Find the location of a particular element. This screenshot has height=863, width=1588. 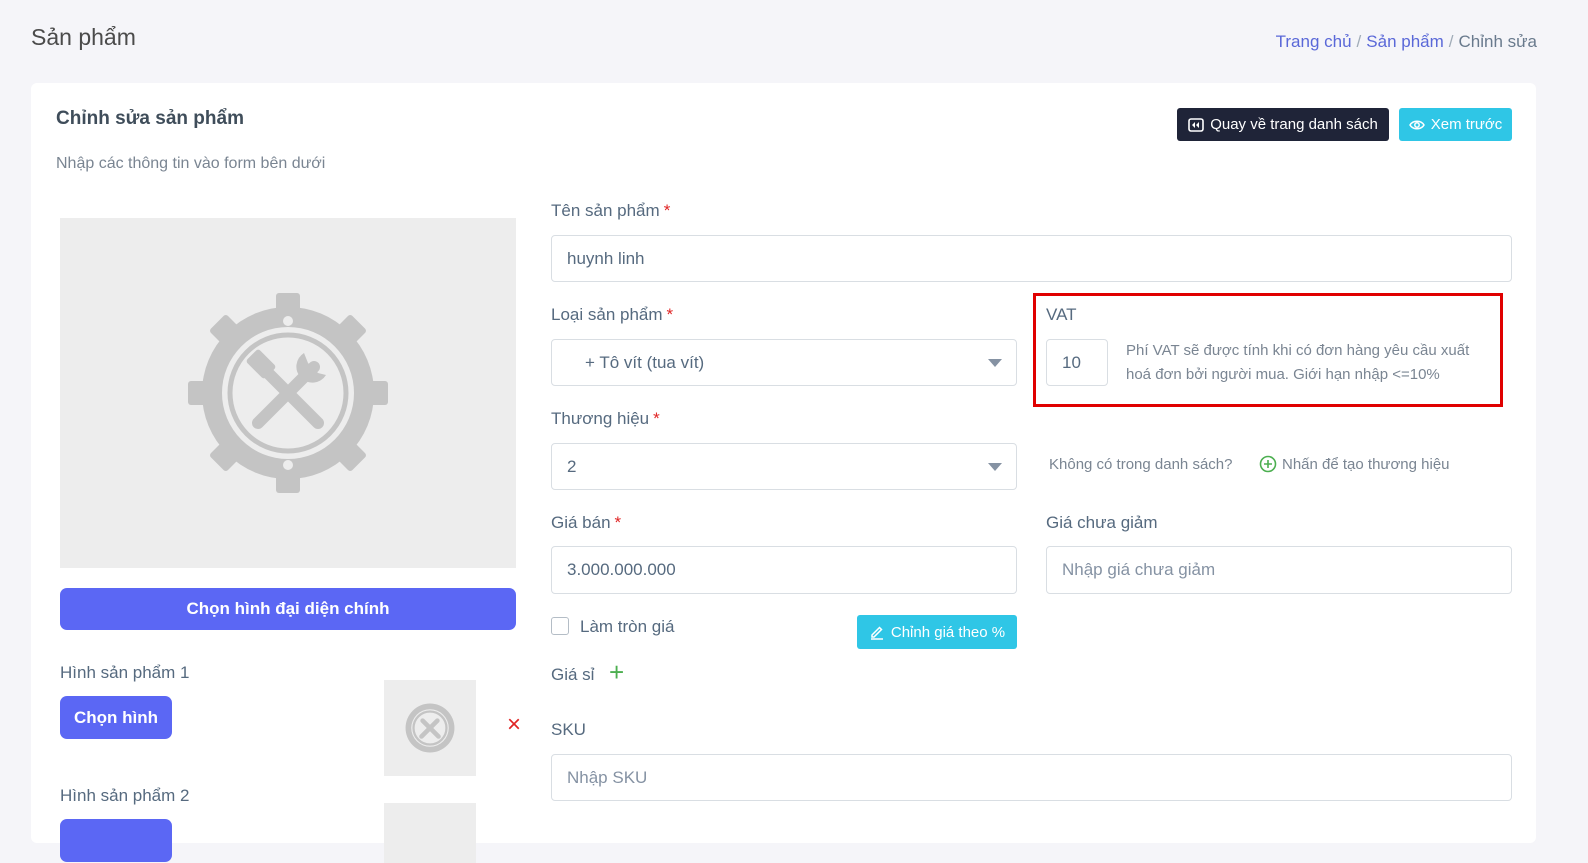

brand-value: 2 is located at coordinates (572, 466).